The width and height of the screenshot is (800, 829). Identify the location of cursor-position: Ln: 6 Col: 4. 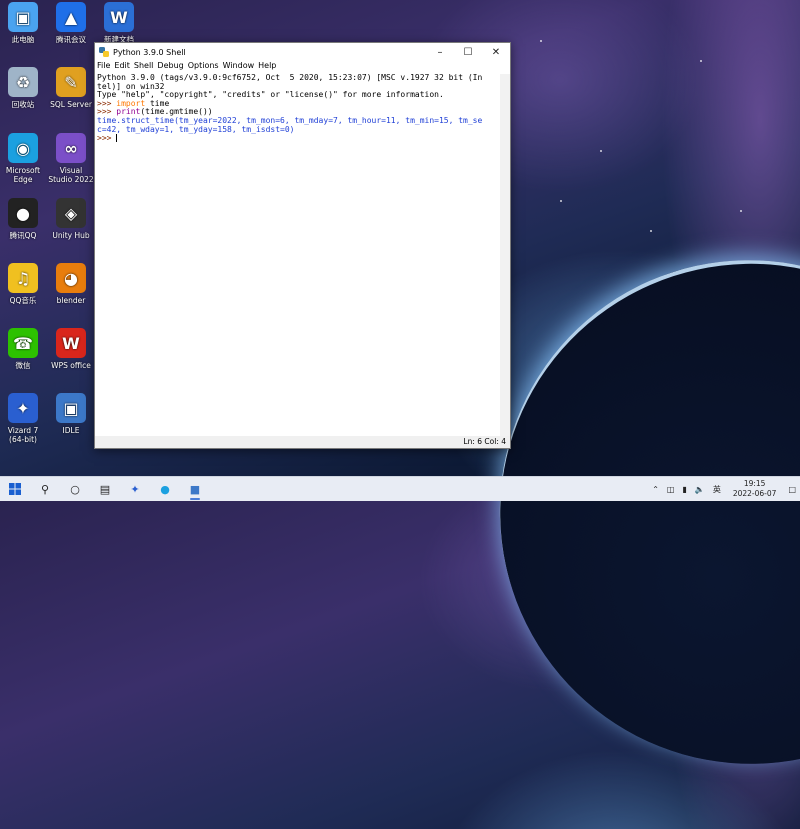
(484, 441).